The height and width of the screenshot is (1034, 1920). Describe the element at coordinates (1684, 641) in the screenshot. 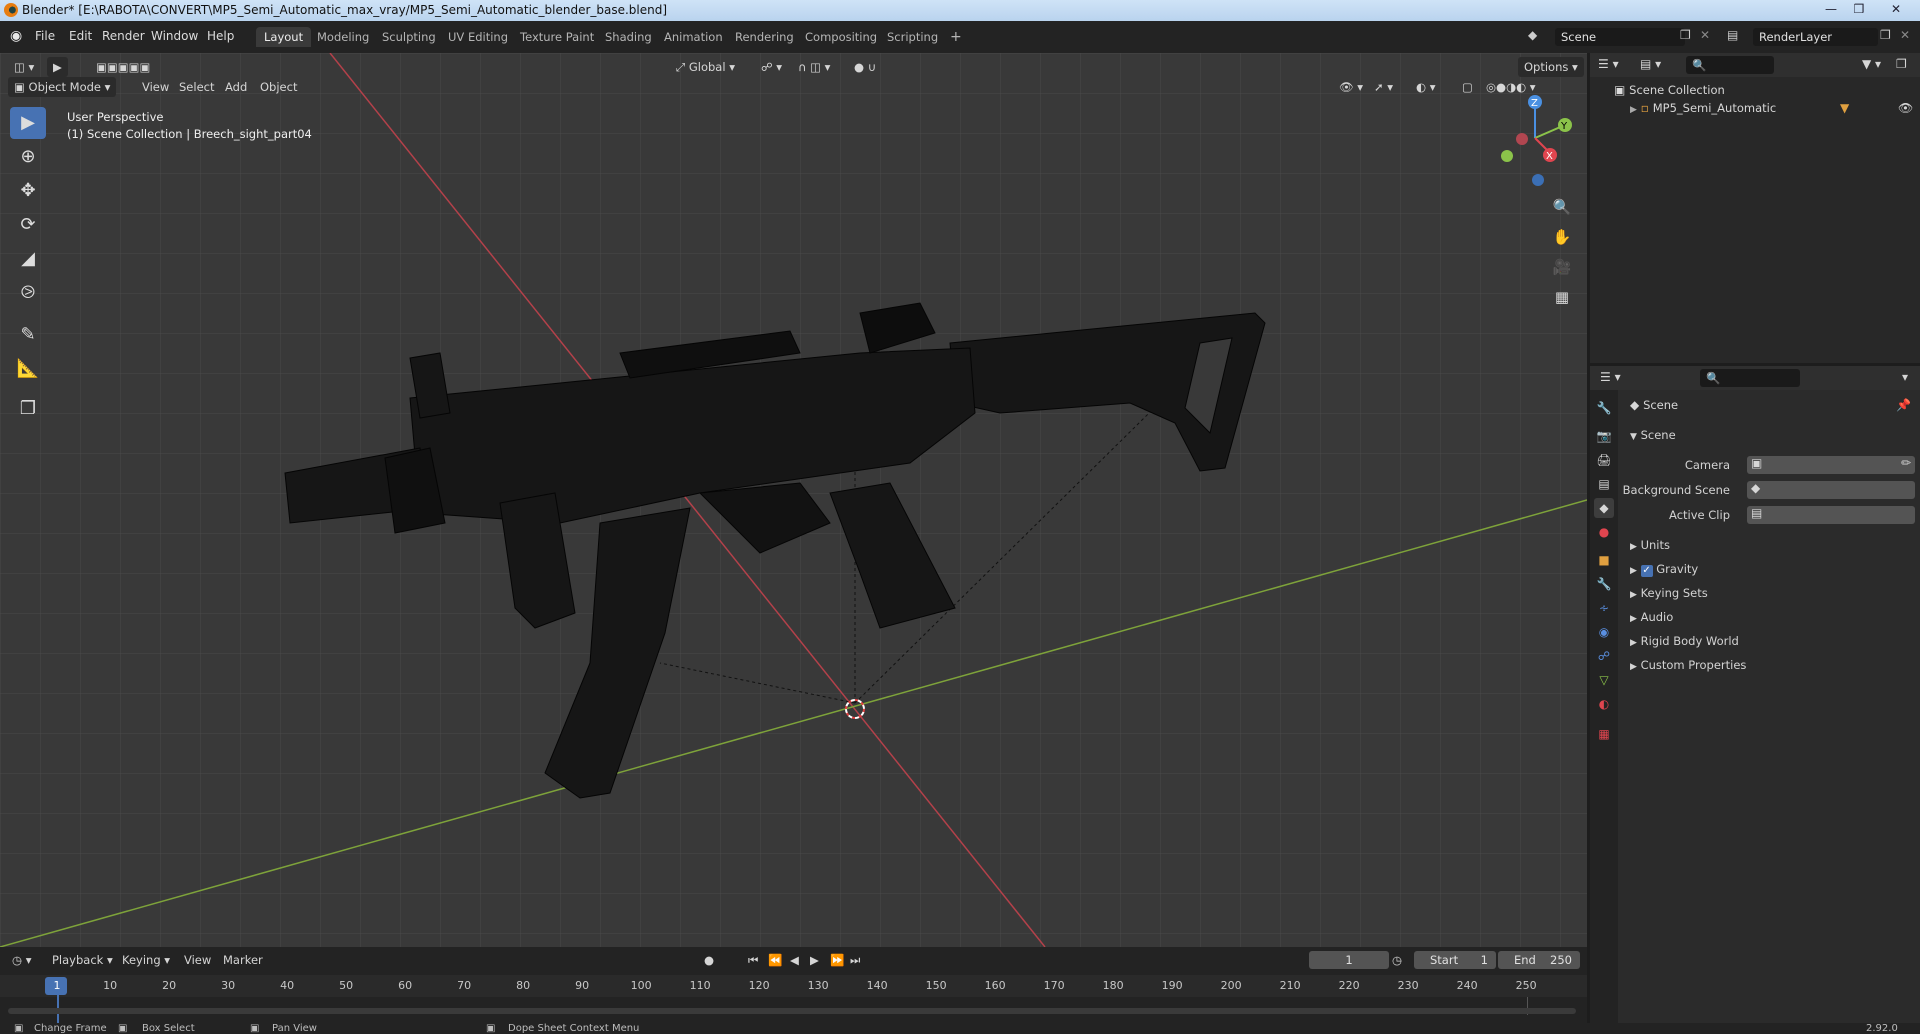

I see `rigid-body-world-panel-header: ▶ Rigid Body World` at that location.